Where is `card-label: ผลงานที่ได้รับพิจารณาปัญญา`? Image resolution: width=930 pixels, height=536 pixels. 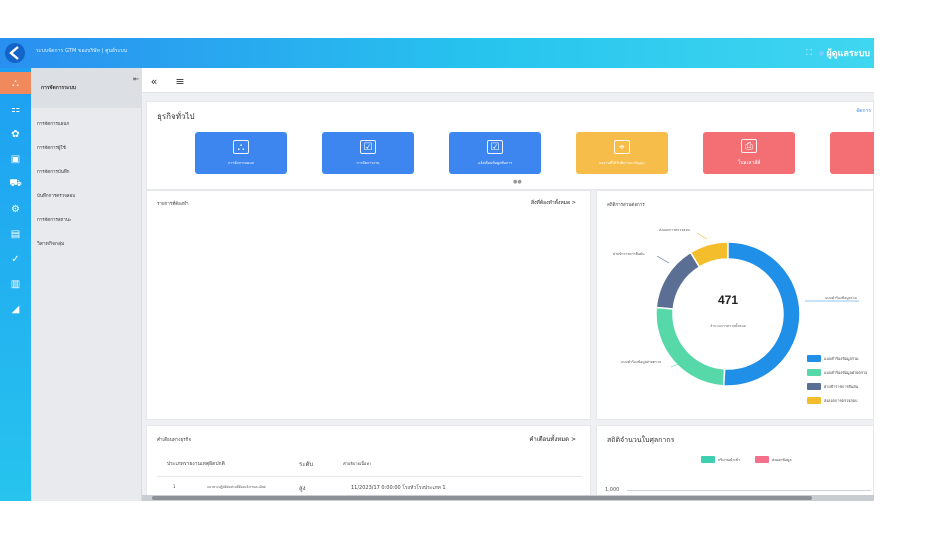
card-label: ผลงานที่ได้รับพิจารณาปัญญา is located at coordinates (622, 163).